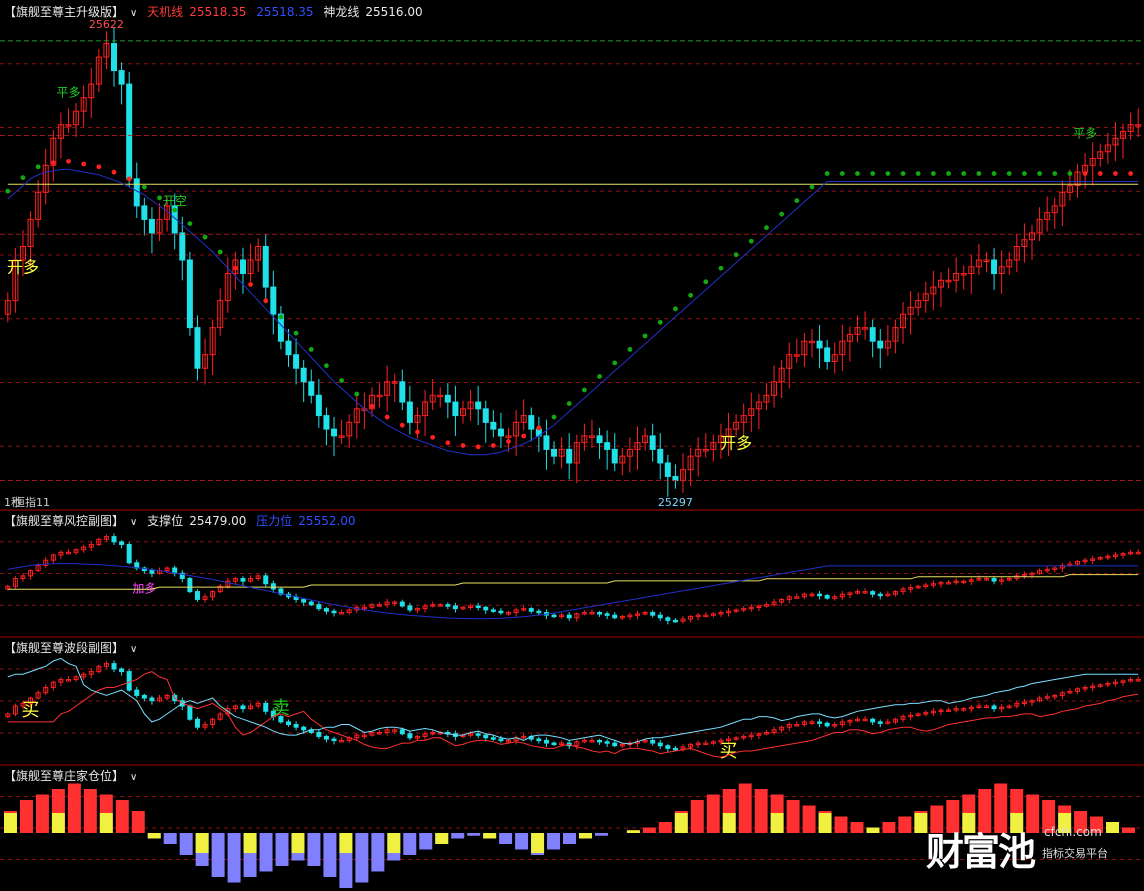 This screenshot has height=891, width=1144. Describe the element at coordinates (675, 502) in the screenshot. I see `low-value-label: 25297` at that location.